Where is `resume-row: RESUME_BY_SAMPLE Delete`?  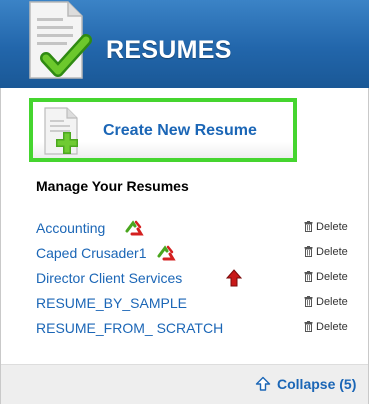
resume-row: RESUME_BY_SAMPLE Delete is located at coordinates (197, 305).